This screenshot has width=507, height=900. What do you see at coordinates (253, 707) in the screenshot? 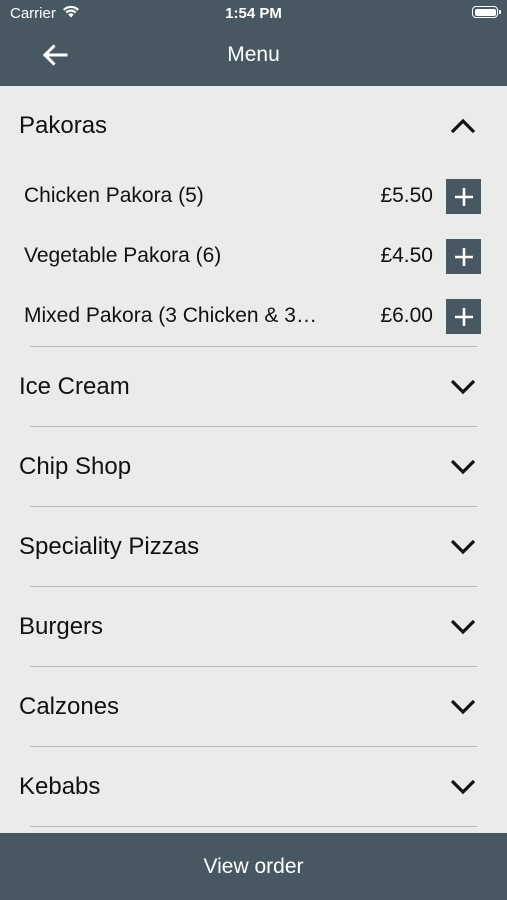
I see `menu-section-calzones: Calzones` at bounding box center [253, 707].